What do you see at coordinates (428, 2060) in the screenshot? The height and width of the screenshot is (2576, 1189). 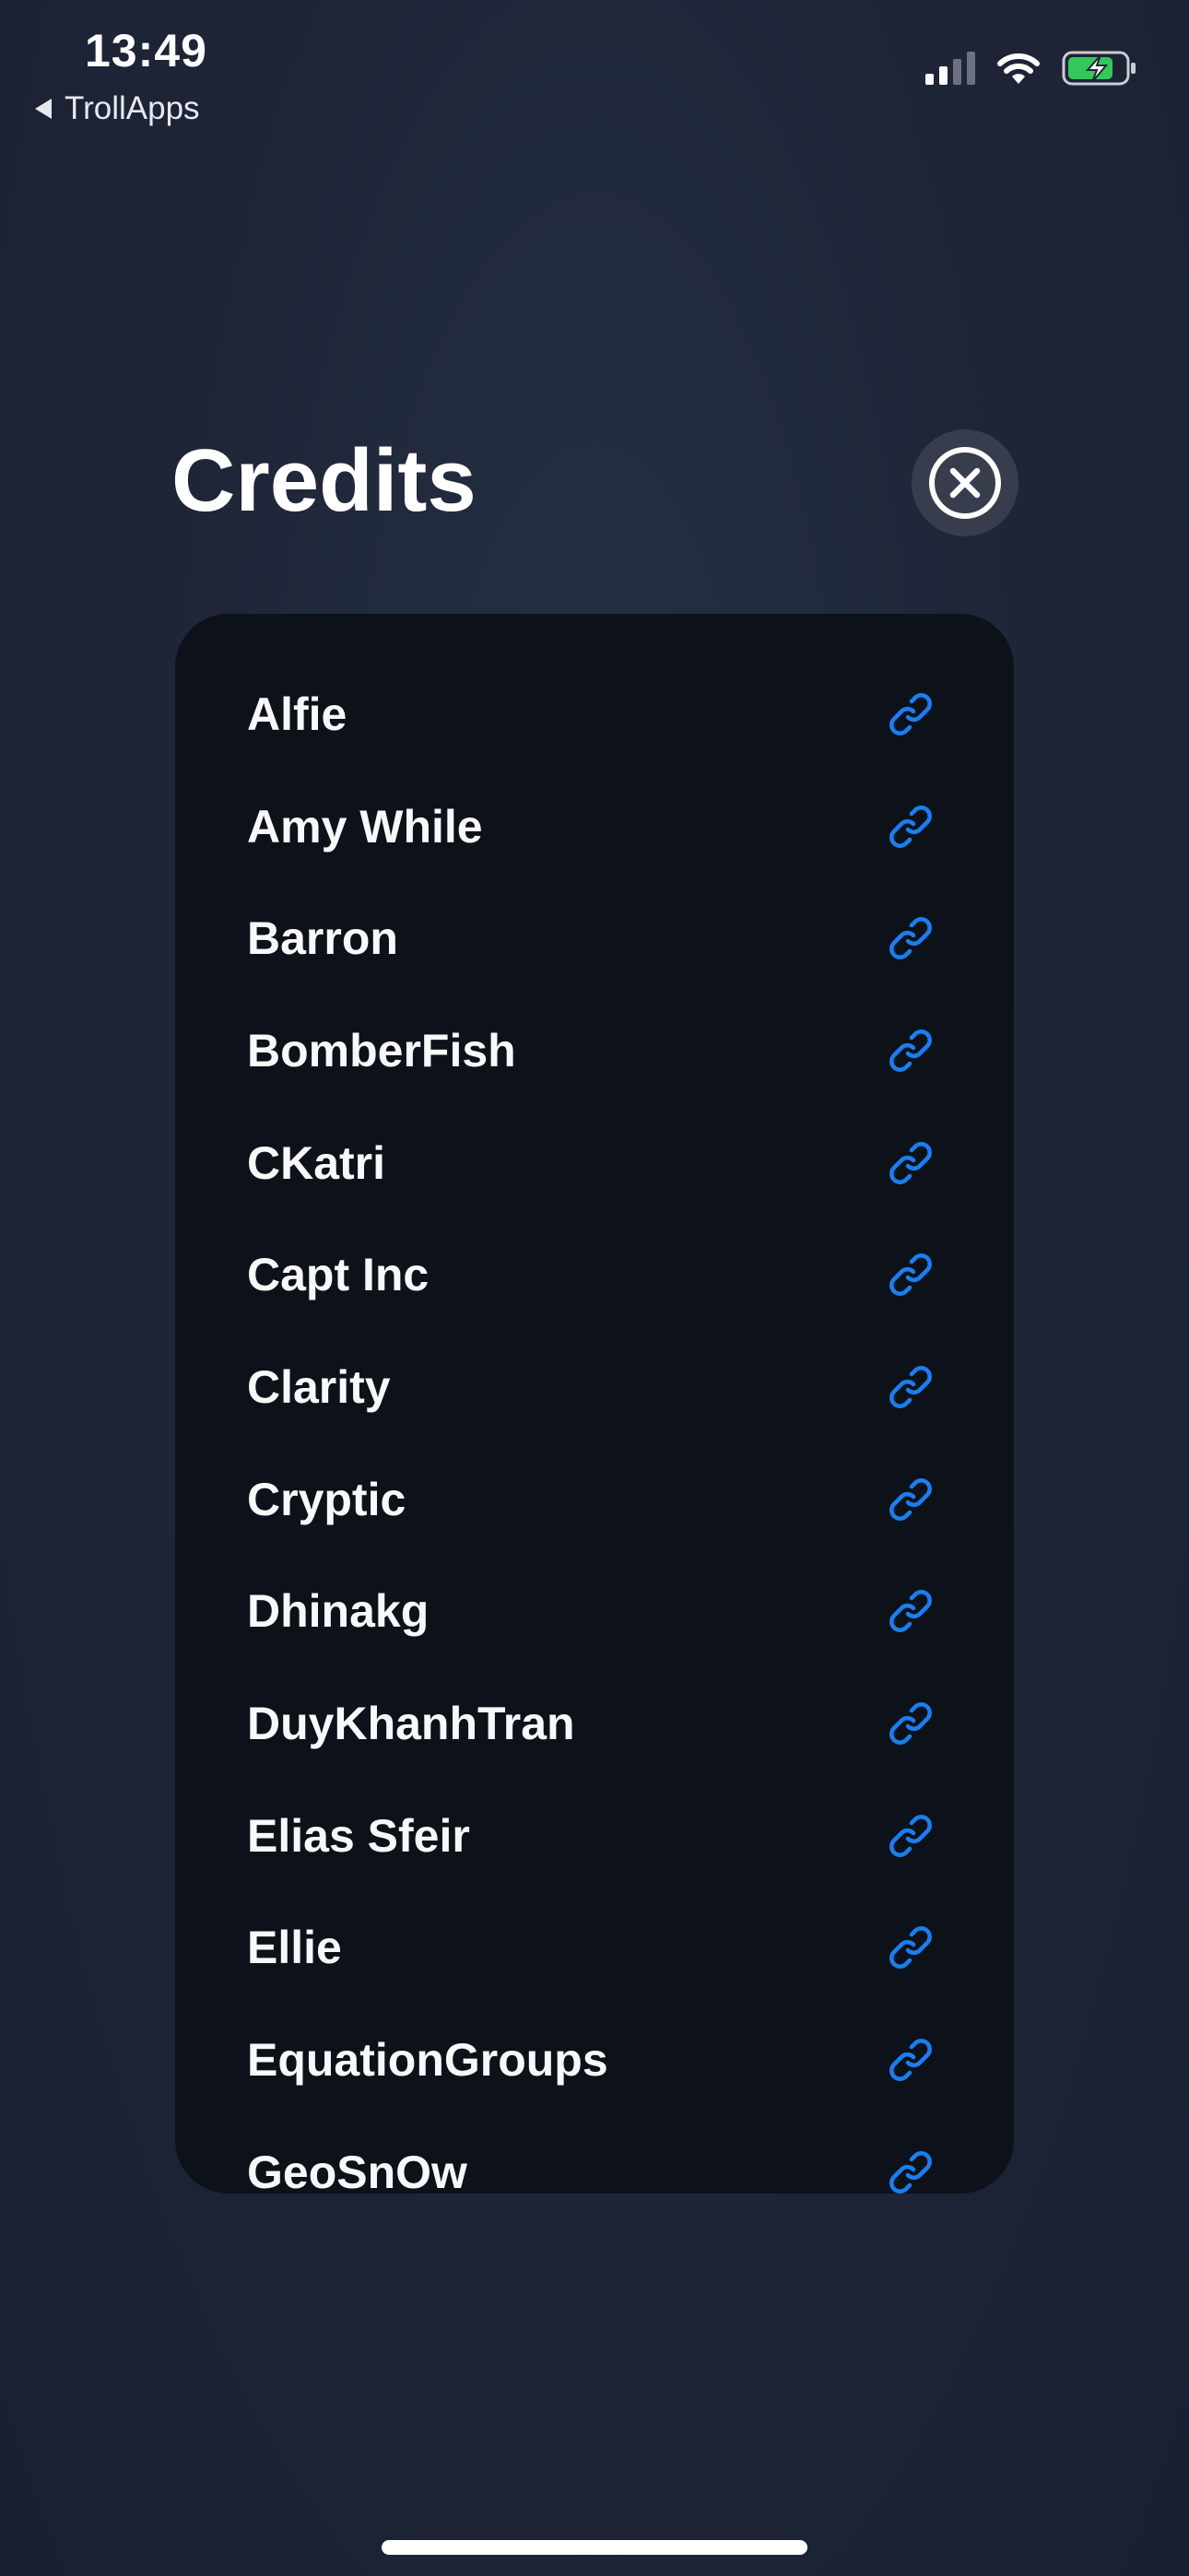 I see `credit-name: EquationGroups` at bounding box center [428, 2060].